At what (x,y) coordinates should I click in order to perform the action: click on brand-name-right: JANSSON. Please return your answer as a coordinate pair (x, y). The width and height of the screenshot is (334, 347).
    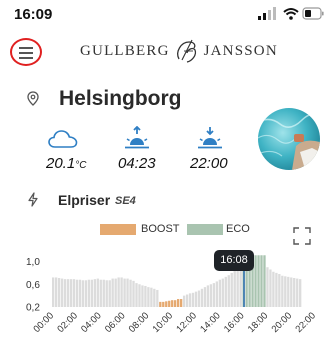
    Looking at the image, I should click on (240, 50).